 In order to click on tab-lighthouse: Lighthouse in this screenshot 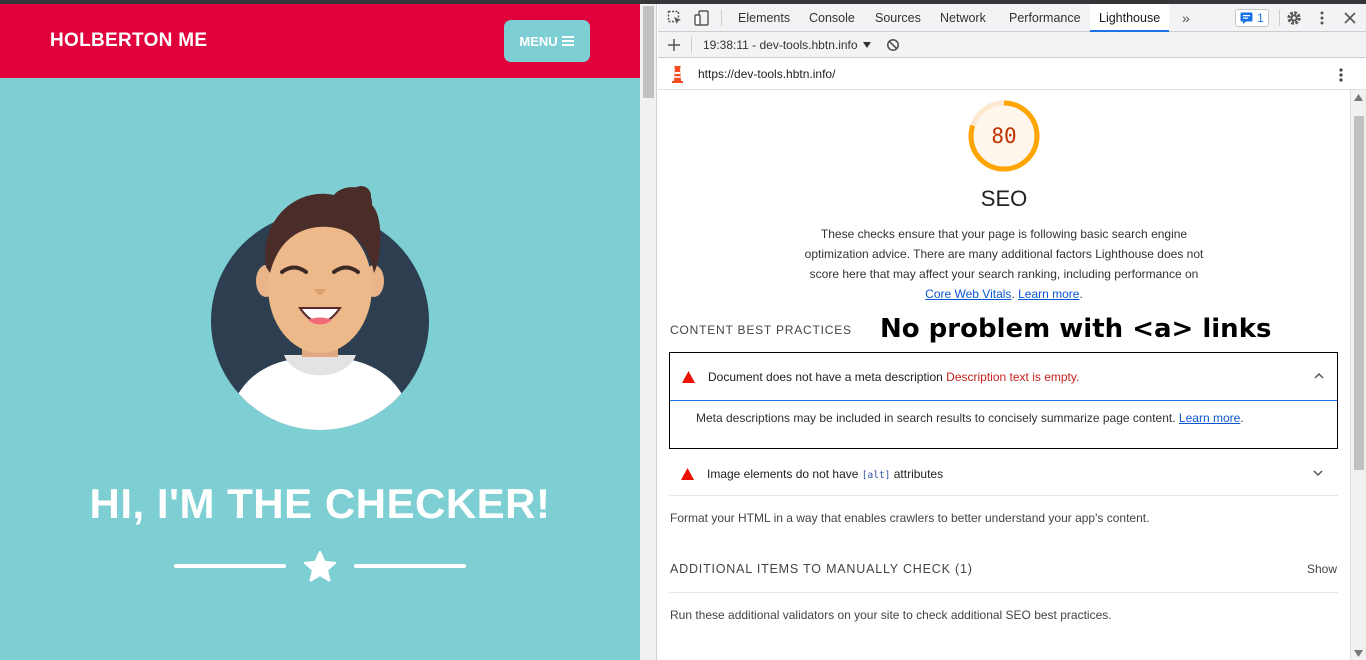, I will do `click(1130, 18)`.